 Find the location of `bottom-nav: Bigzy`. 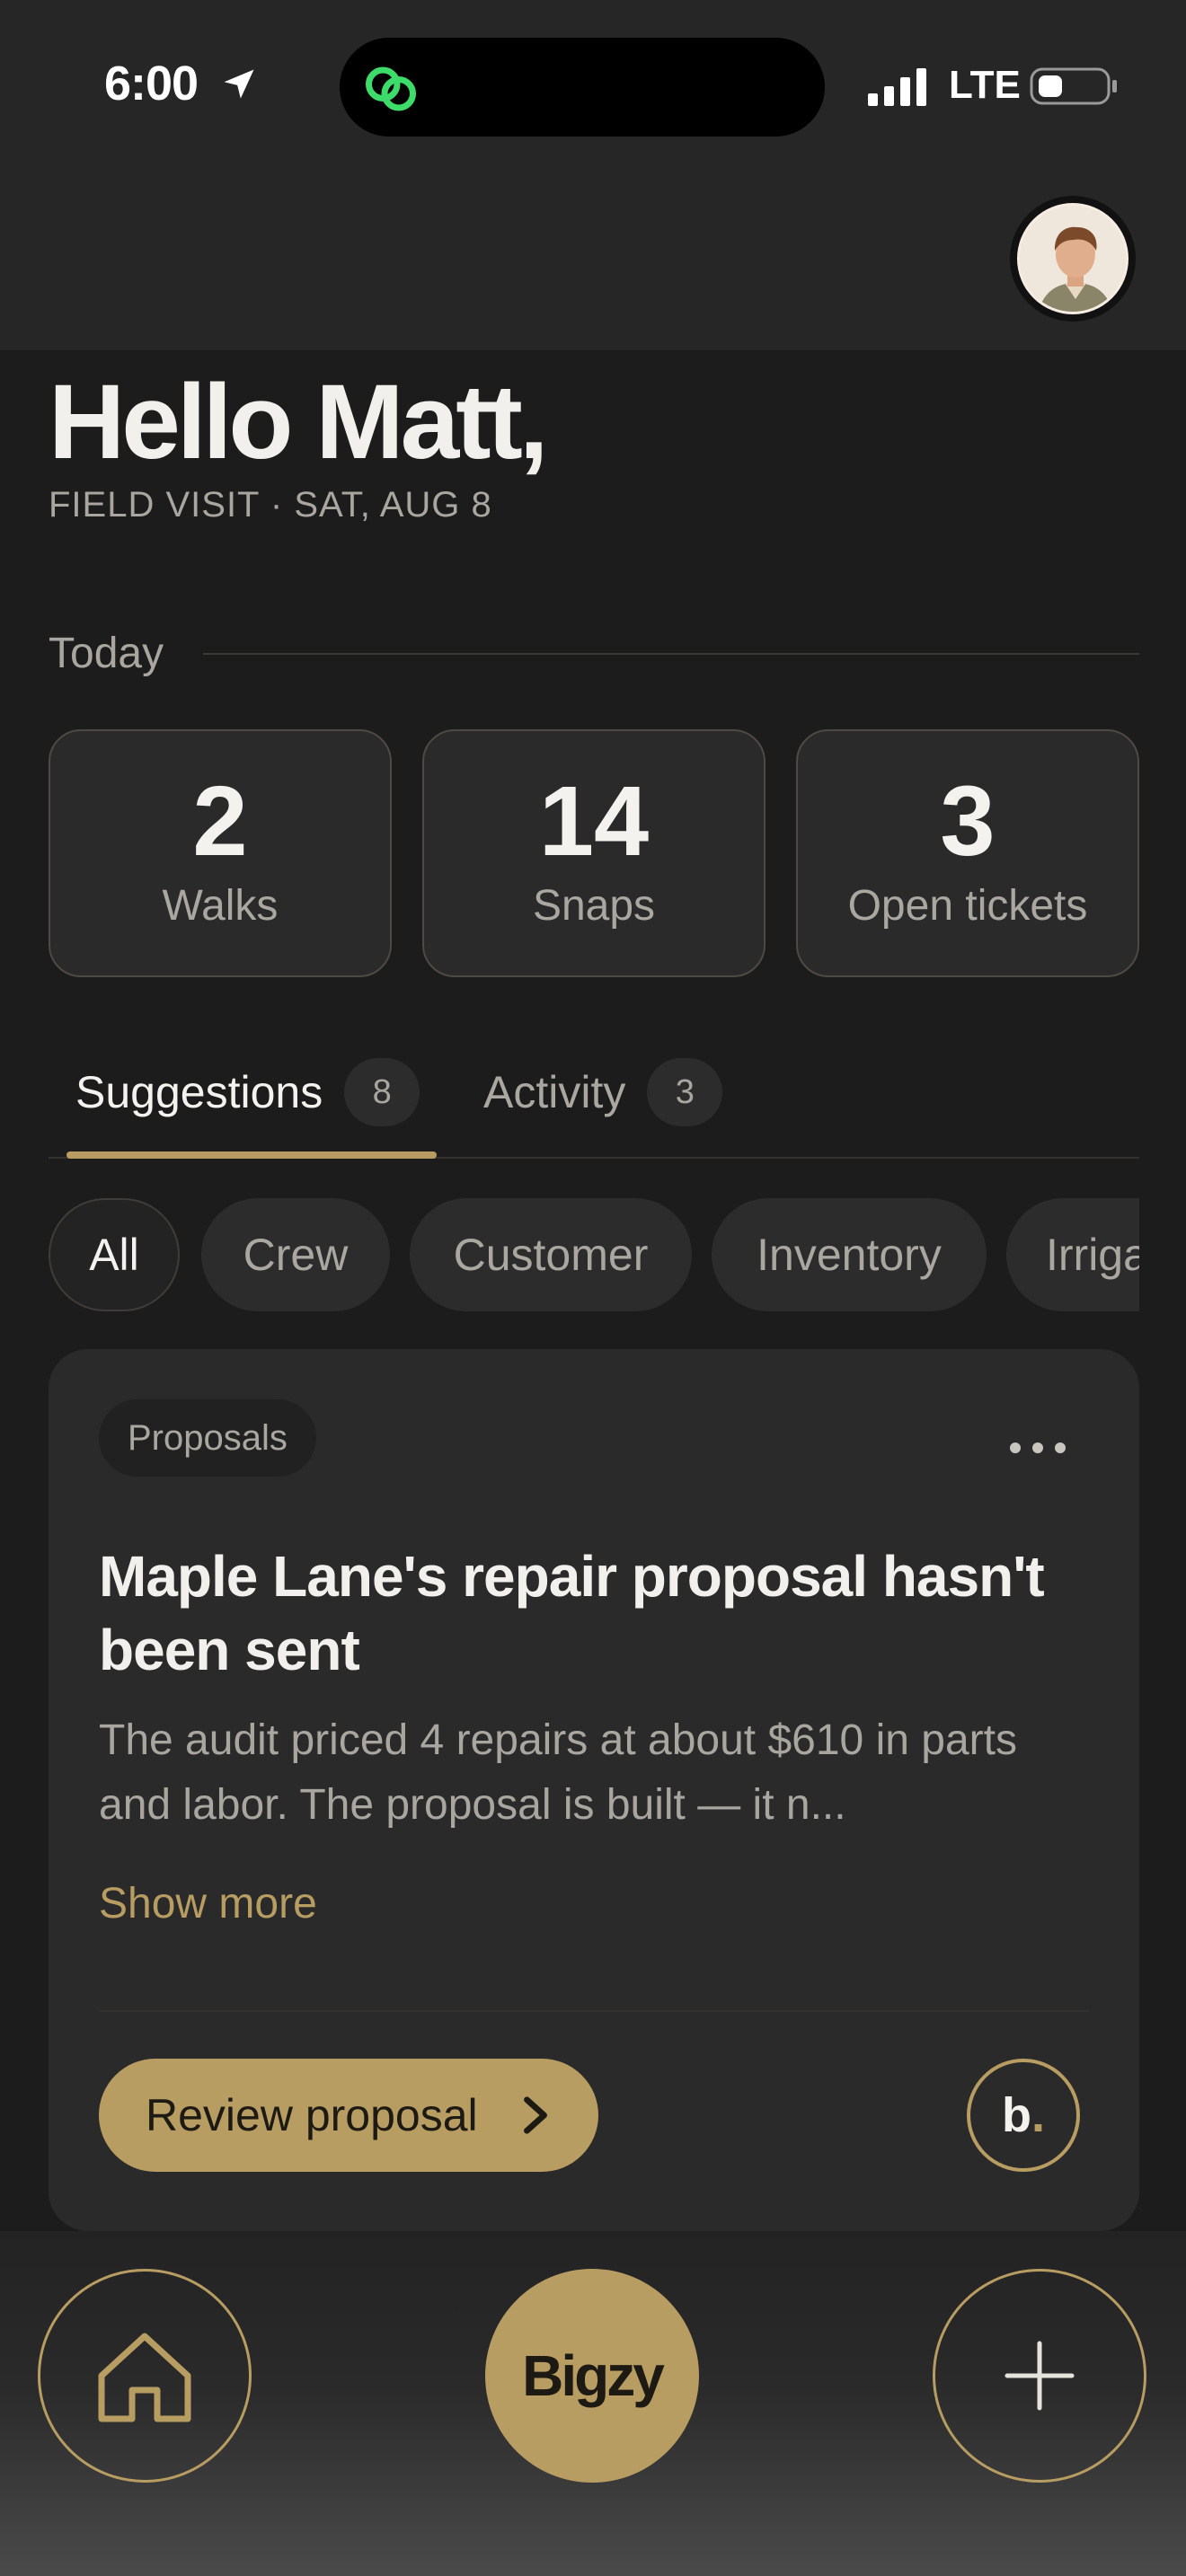

bottom-nav: Bigzy is located at coordinates (593, 2403).